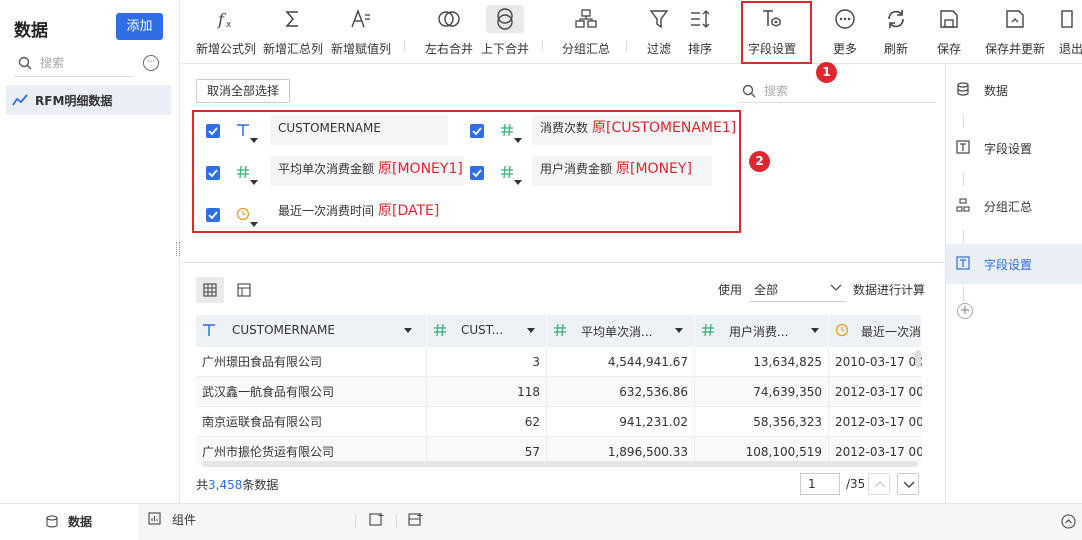 The height and width of the screenshot is (540, 1082). I want to click on add-step-icon: +, so click(965, 311).